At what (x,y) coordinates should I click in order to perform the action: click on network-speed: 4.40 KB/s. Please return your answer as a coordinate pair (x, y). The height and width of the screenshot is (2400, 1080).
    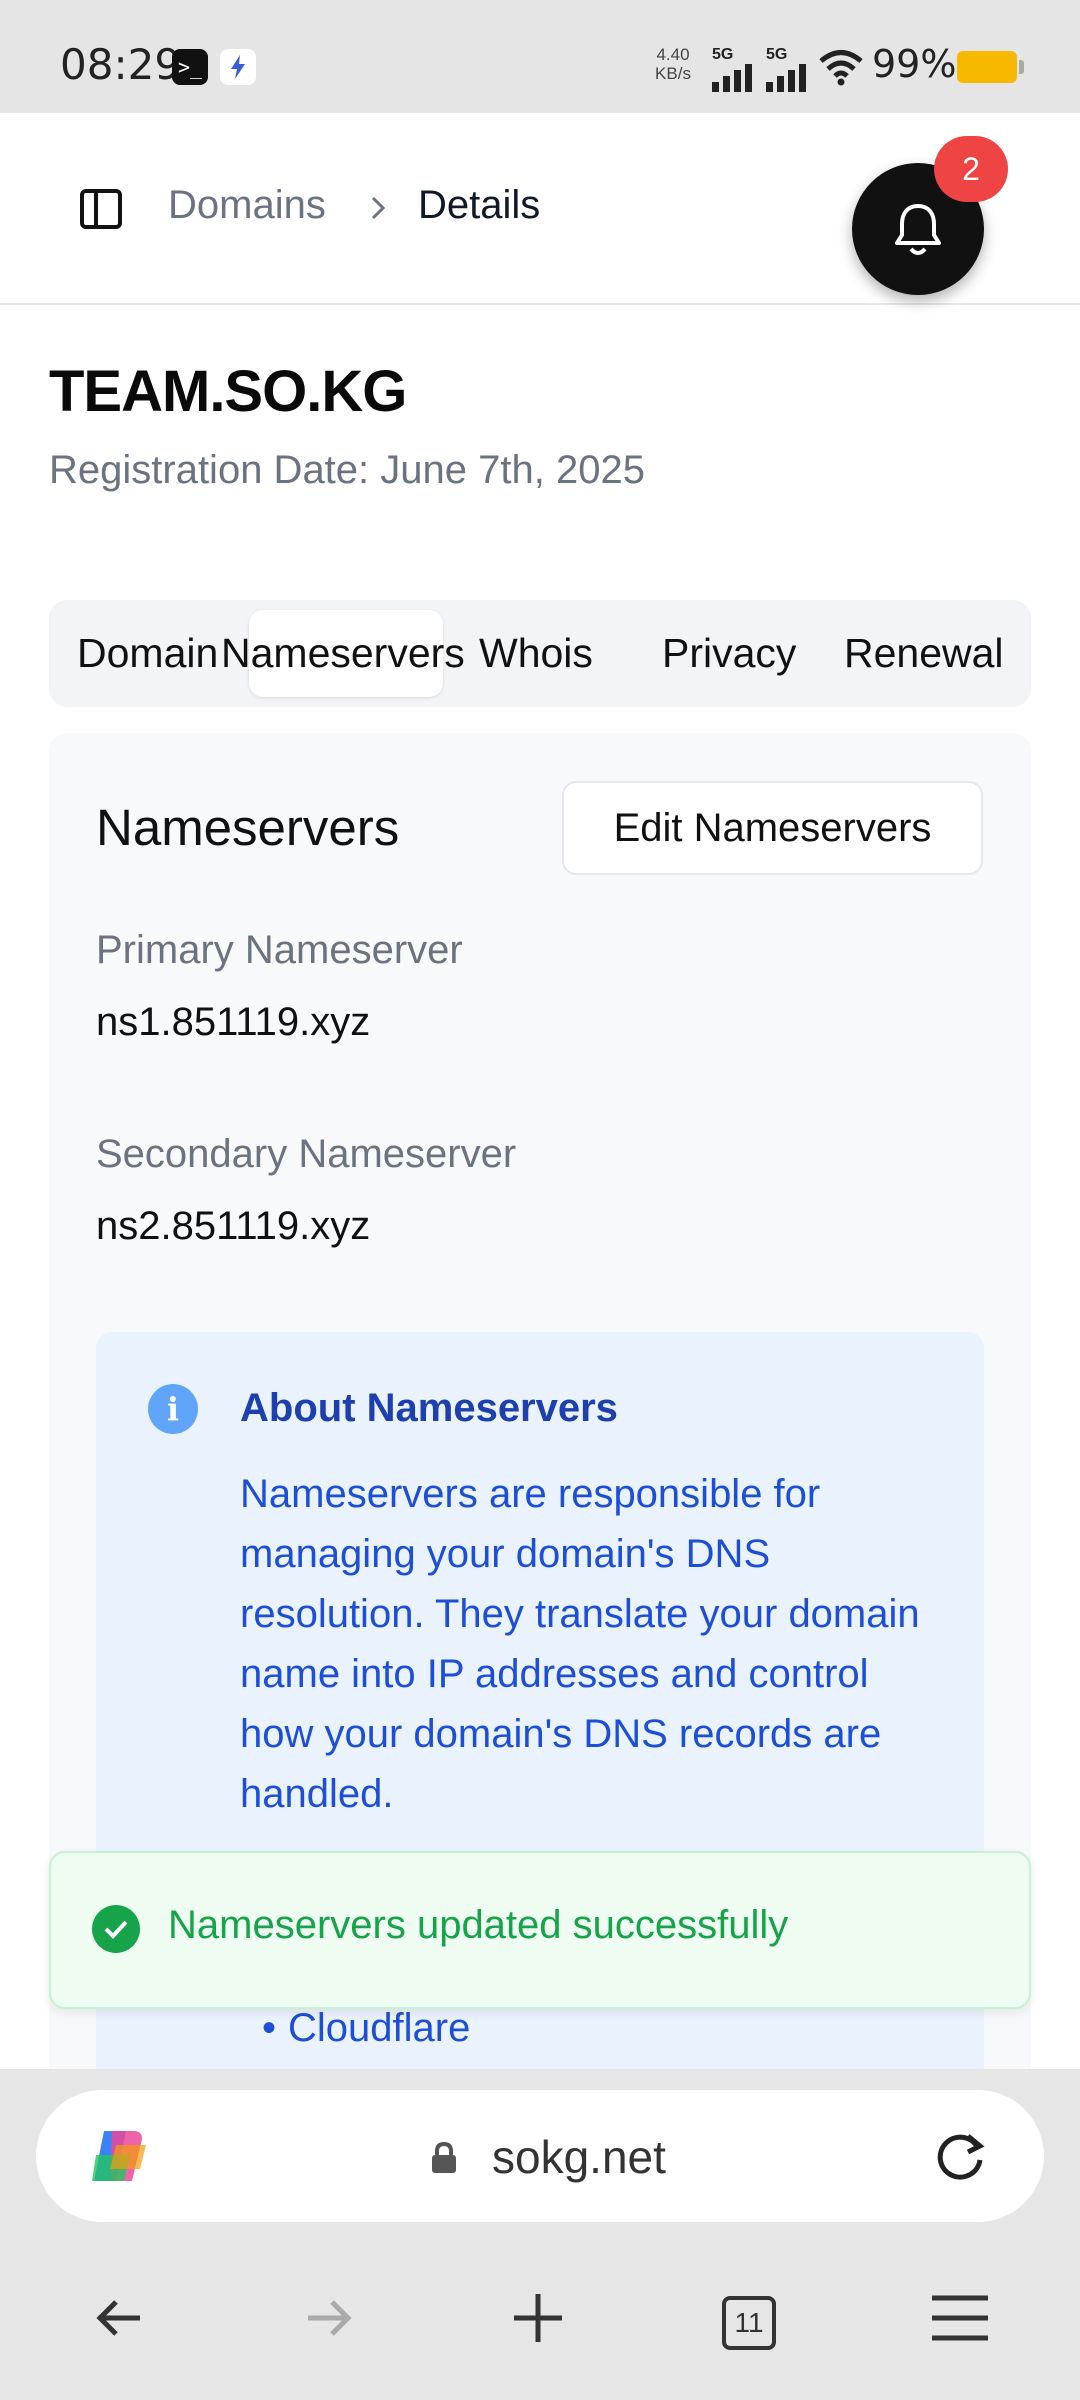
    Looking at the image, I should click on (673, 64).